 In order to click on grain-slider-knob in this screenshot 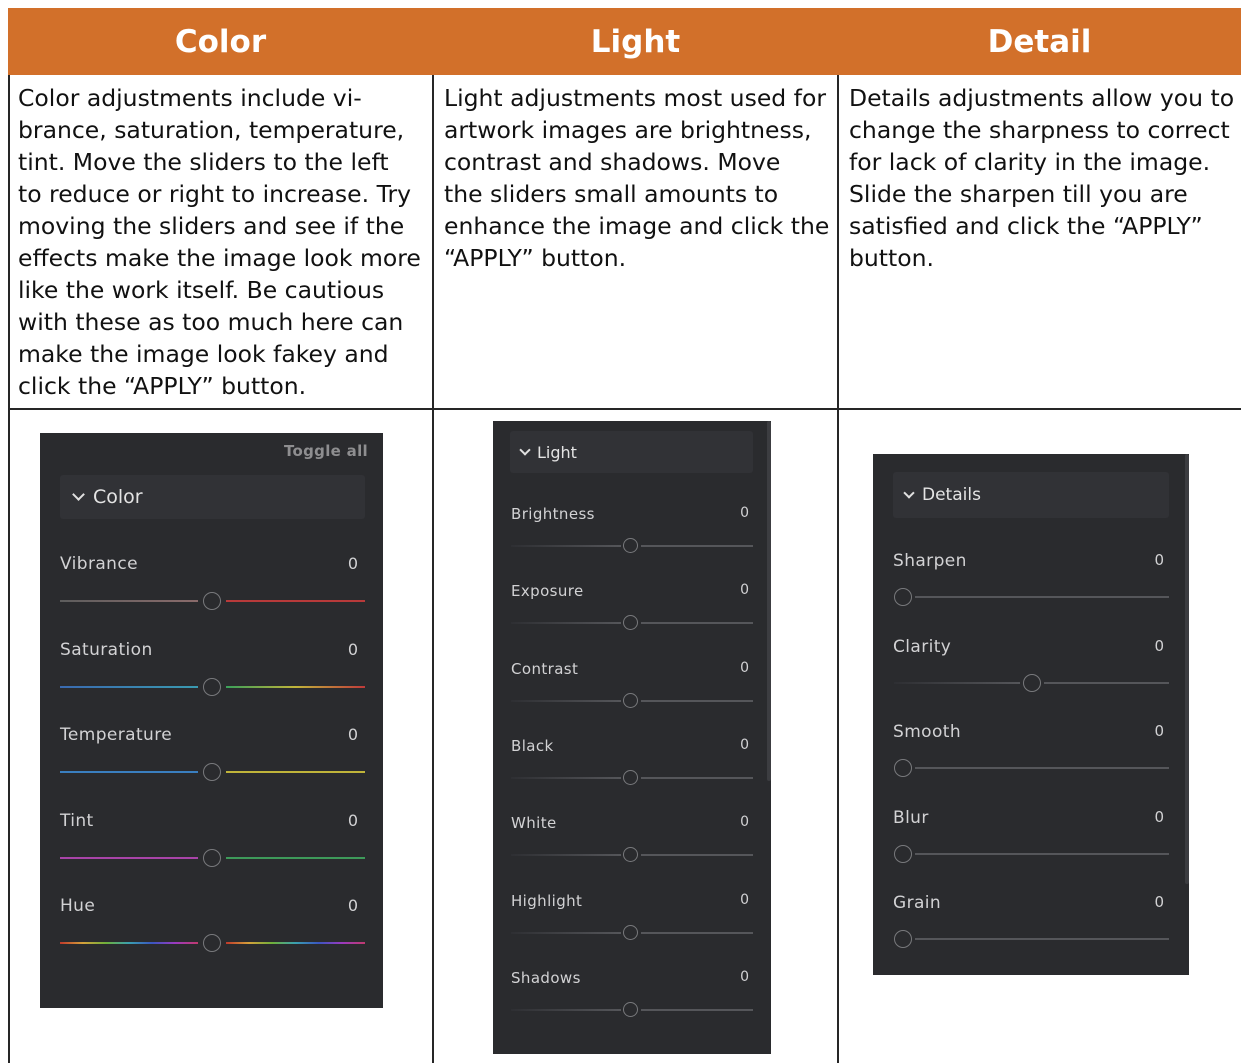, I will do `click(903, 939)`.